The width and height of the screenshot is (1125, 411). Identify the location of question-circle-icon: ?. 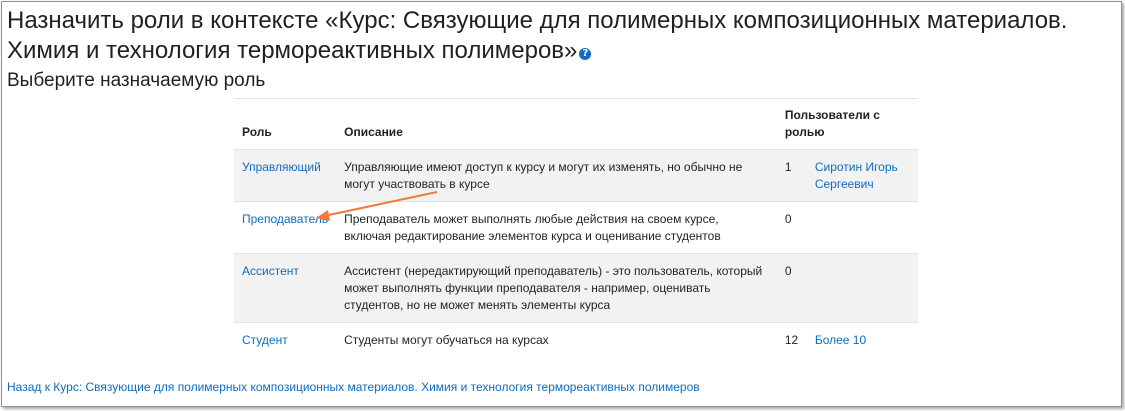
(585, 54).